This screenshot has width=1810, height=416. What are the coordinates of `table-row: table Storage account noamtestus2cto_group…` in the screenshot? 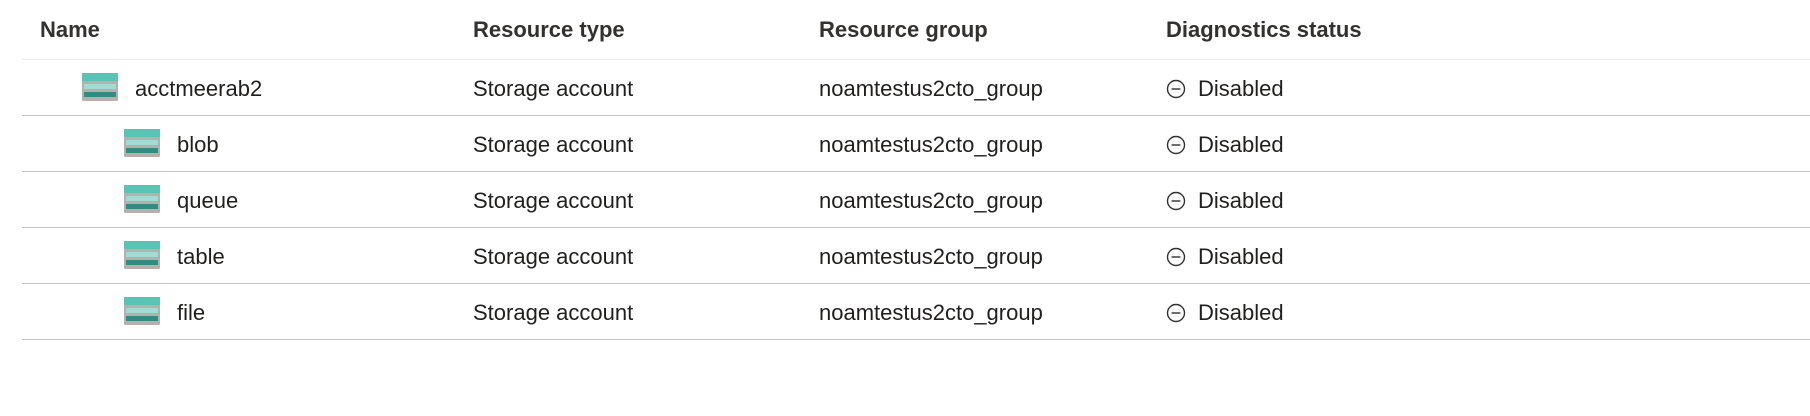 It's located at (916, 256).